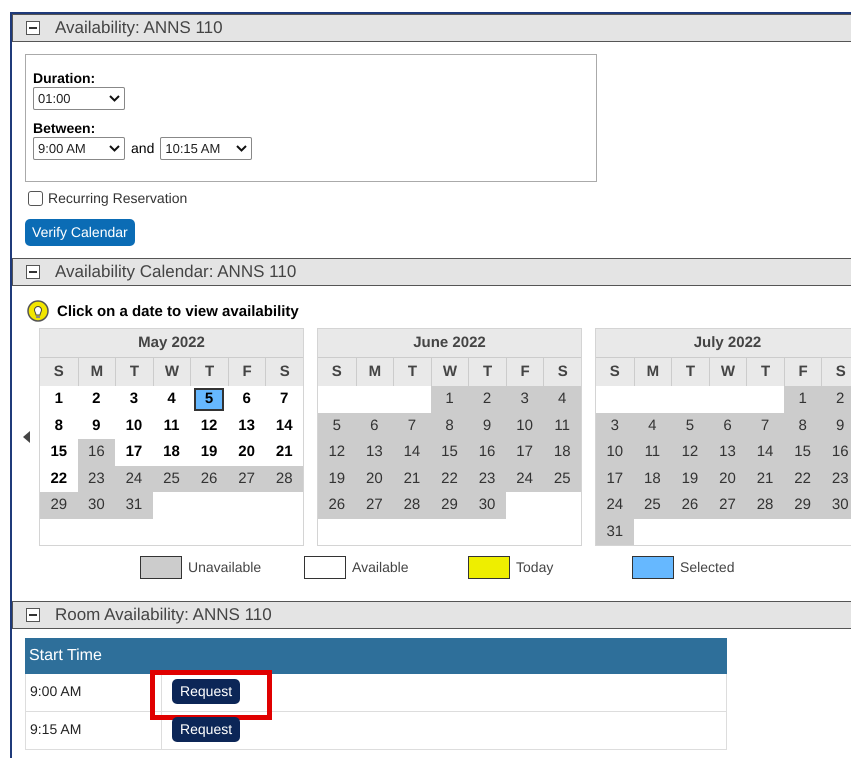 The height and width of the screenshot is (758, 851). Describe the element at coordinates (163, 615) in the screenshot. I see `section-title: Room Availability: ANNS 110` at that location.